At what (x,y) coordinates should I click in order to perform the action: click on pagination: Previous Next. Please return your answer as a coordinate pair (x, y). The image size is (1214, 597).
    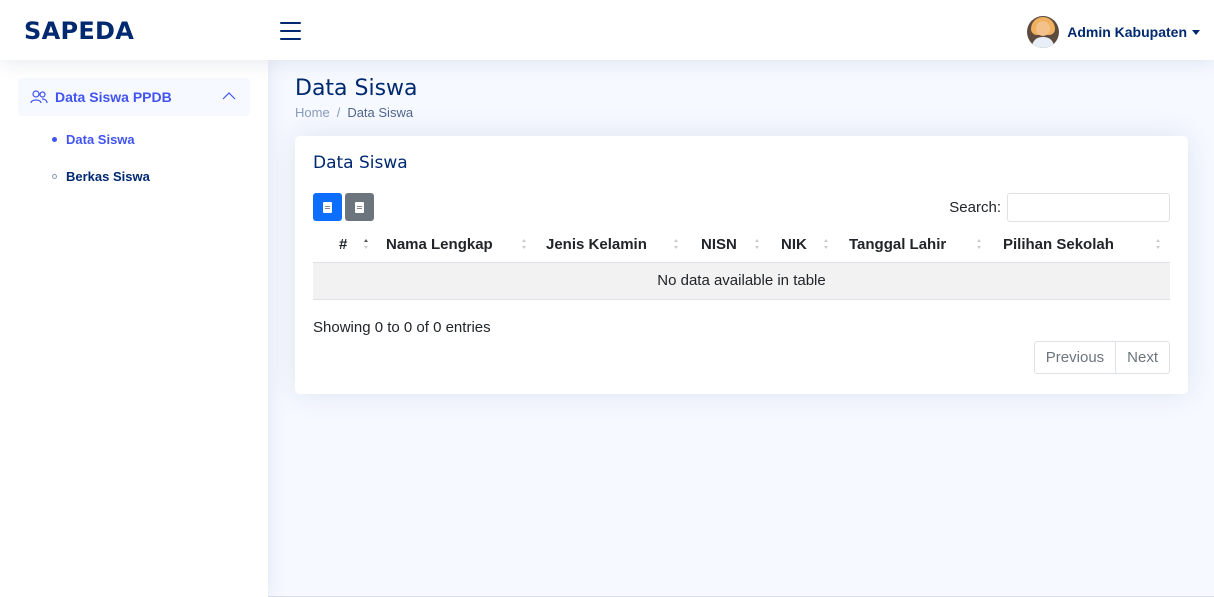
    Looking at the image, I should click on (1101, 357).